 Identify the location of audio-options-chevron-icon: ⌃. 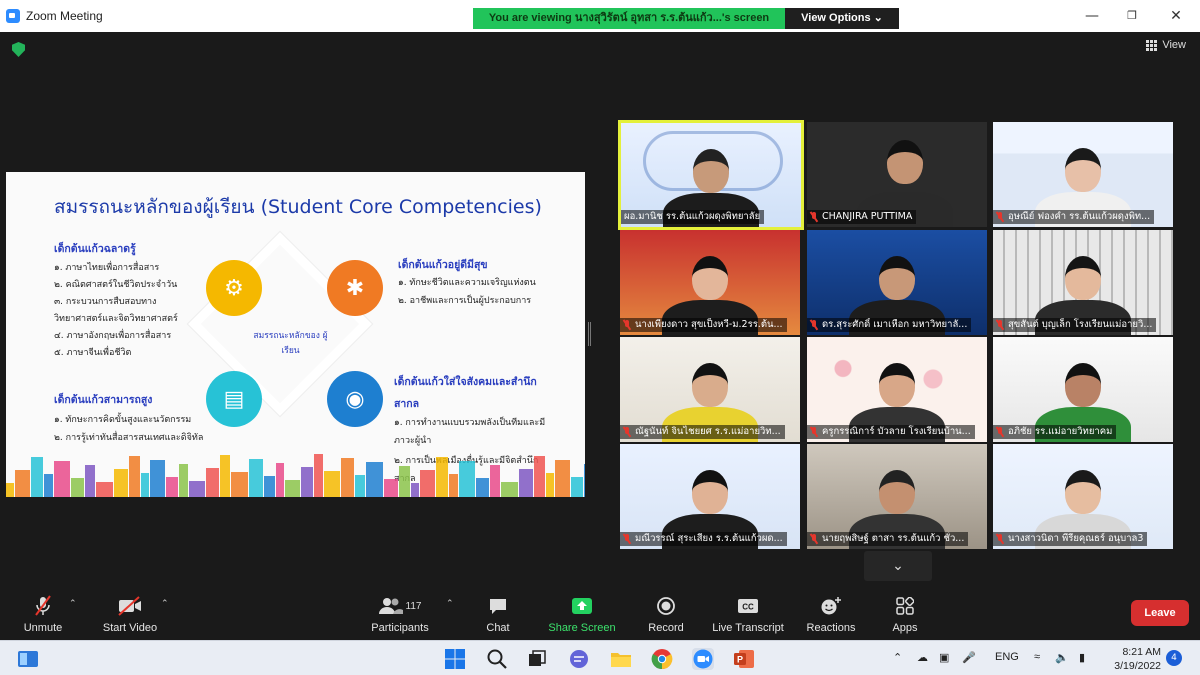
(73, 604).